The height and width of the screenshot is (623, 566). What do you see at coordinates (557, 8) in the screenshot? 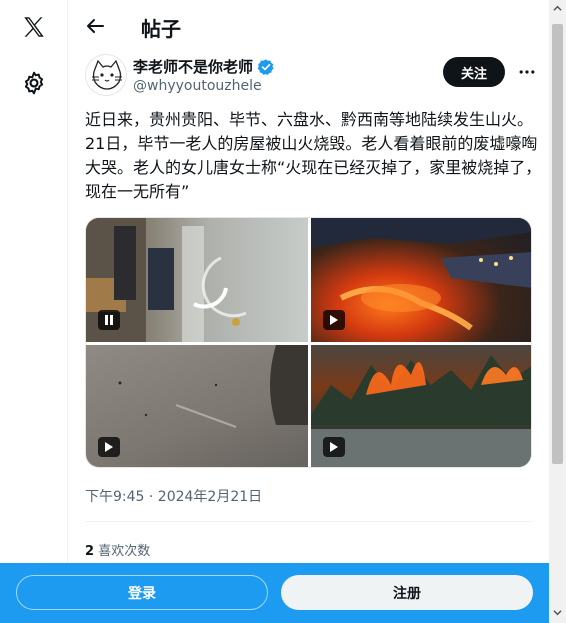
I see `scroll-up-arrow-icon` at bounding box center [557, 8].